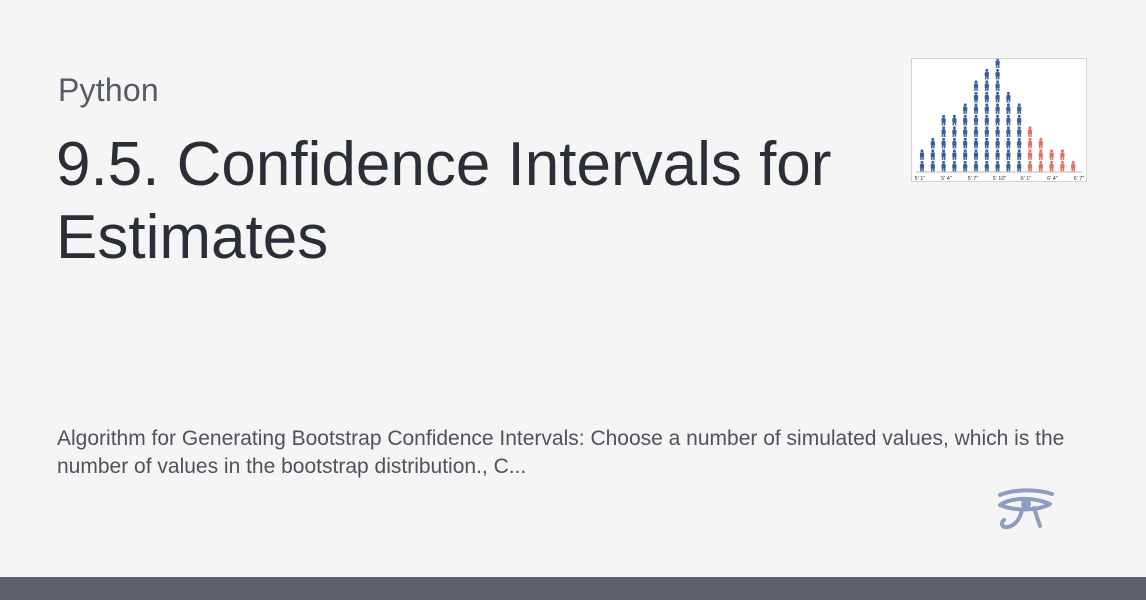  I want to click on thumbnail-image: 5' 1" 5' 4" 5' 7" 5' 10" 6' 1" 6' 4" 6' 7", so click(999, 120).